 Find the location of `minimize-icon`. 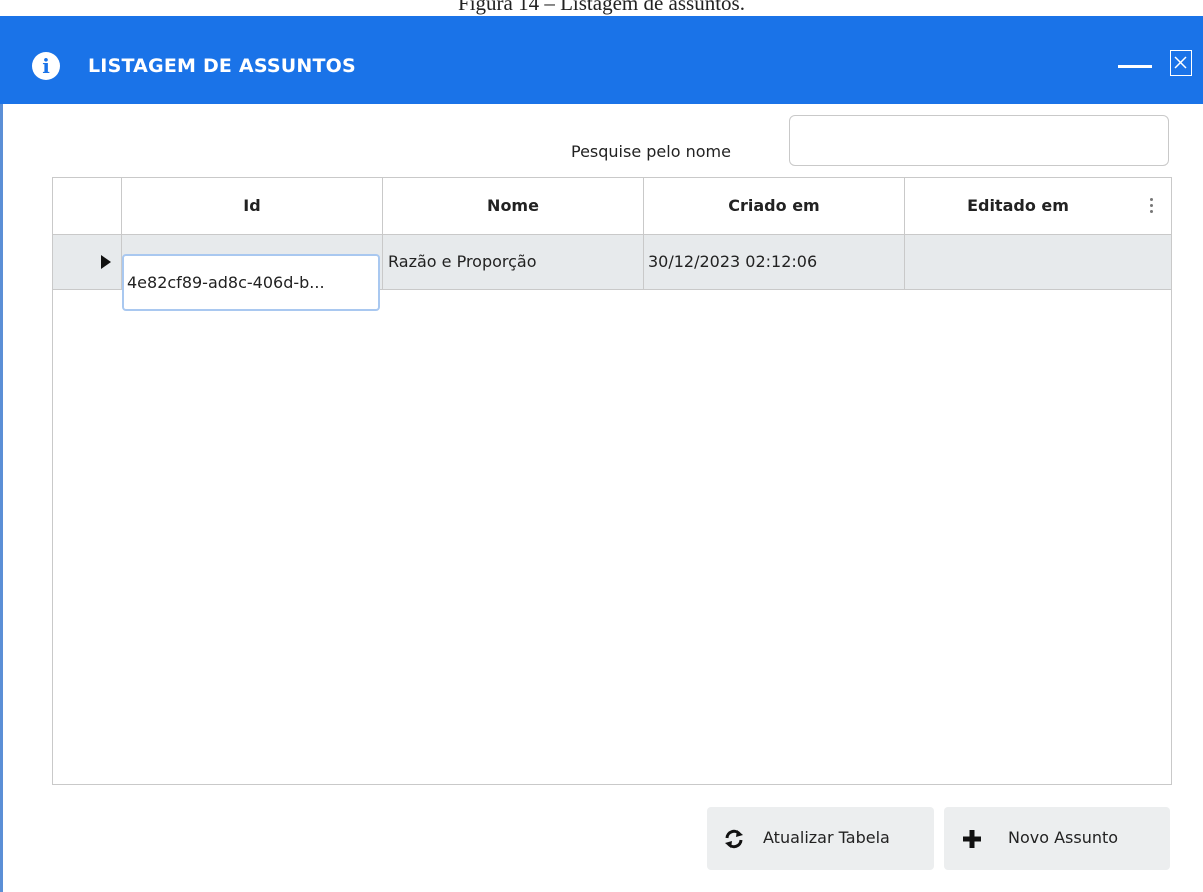

minimize-icon is located at coordinates (1135, 66).